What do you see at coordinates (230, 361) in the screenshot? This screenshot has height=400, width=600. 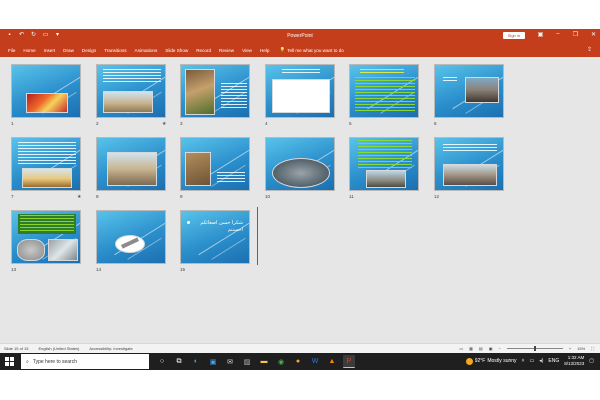 I see `mail-icon: ✉` at bounding box center [230, 361].